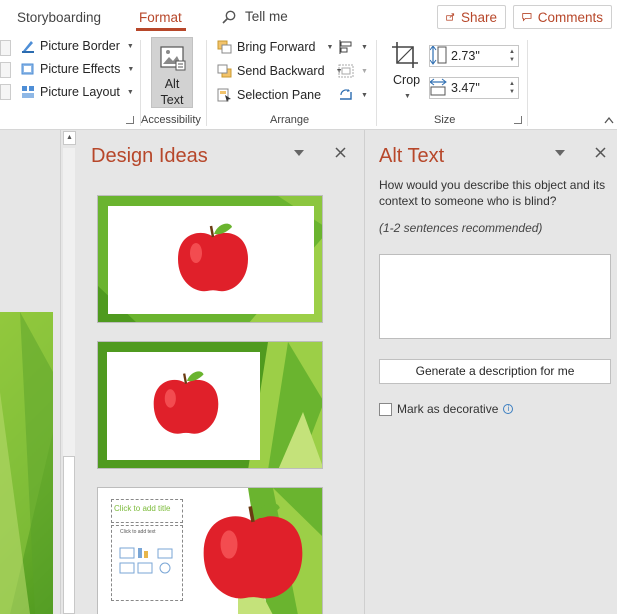 This screenshot has width=617, height=614. I want to click on shape-width-value: 3.47", so click(465, 88).